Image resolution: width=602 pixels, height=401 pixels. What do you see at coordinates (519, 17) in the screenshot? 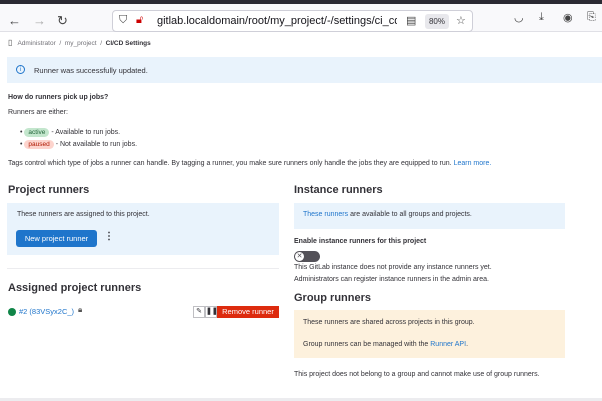
I see `pocket-icon: ◡` at bounding box center [519, 17].